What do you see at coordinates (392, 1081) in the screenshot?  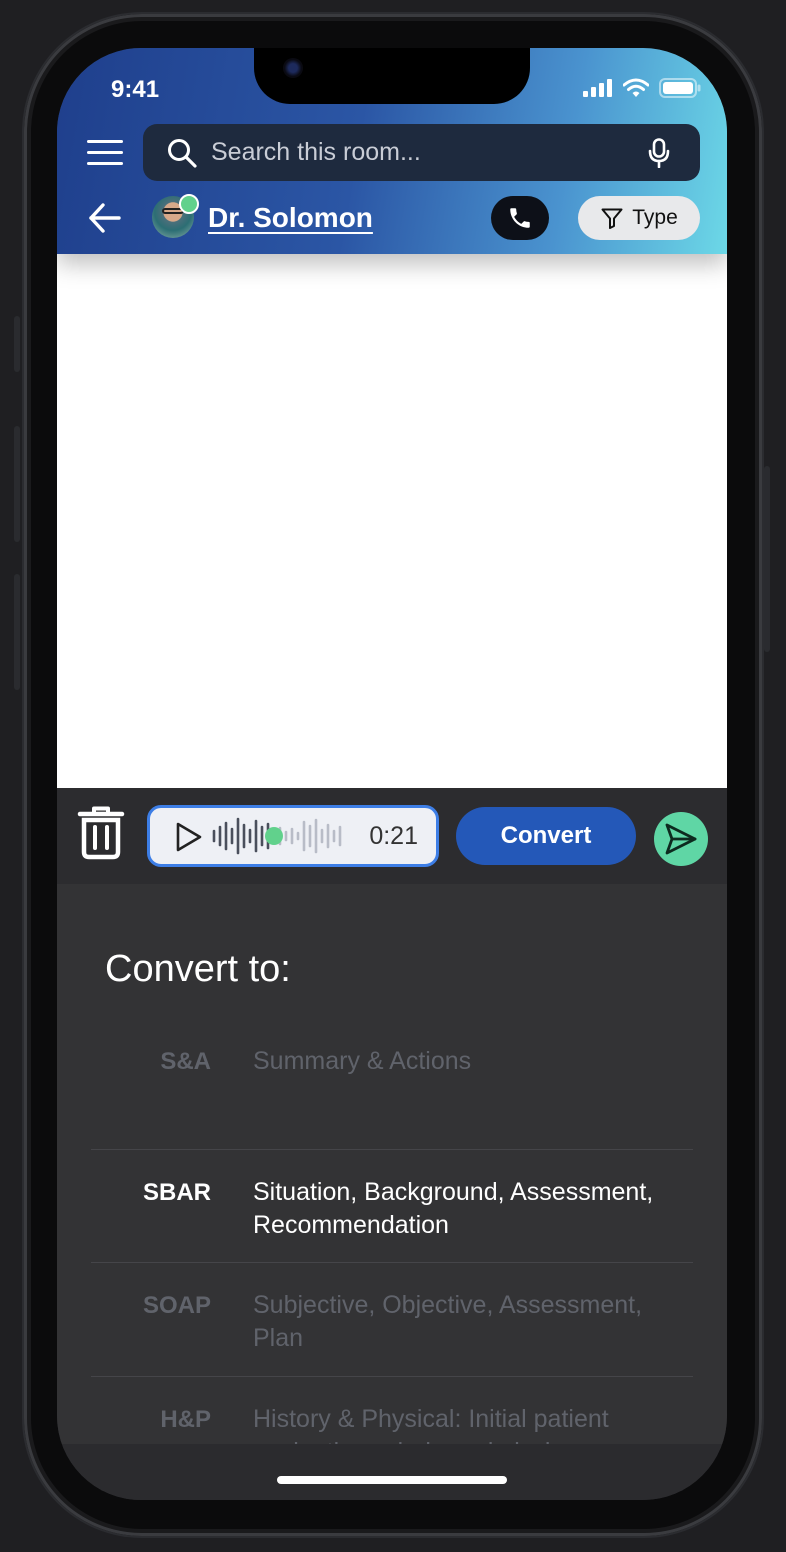 I see `convert-option-sa: S&A Summary & Actions` at bounding box center [392, 1081].